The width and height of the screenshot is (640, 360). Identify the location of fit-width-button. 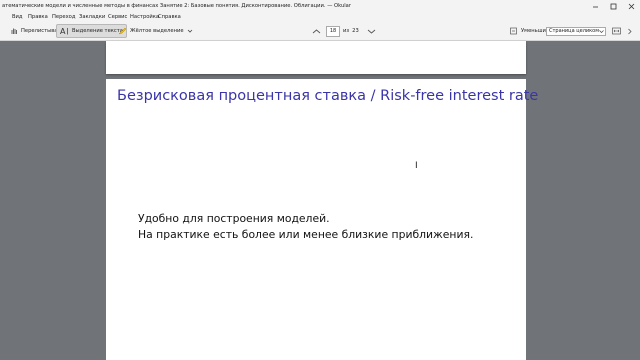
(616, 31).